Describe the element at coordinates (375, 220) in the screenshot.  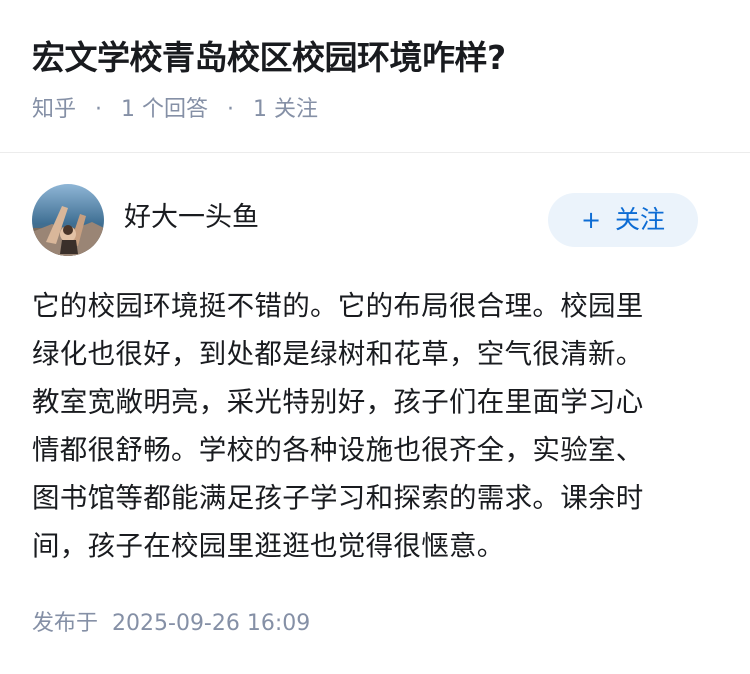
I see `author-row: 好大一头鱼 + 关注` at that location.